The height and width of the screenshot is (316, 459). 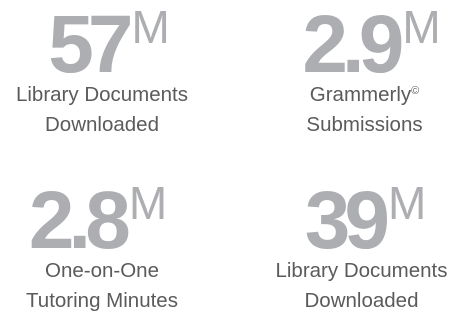 What do you see at coordinates (90, 45) in the screenshot?
I see `stat-value: 57` at bounding box center [90, 45].